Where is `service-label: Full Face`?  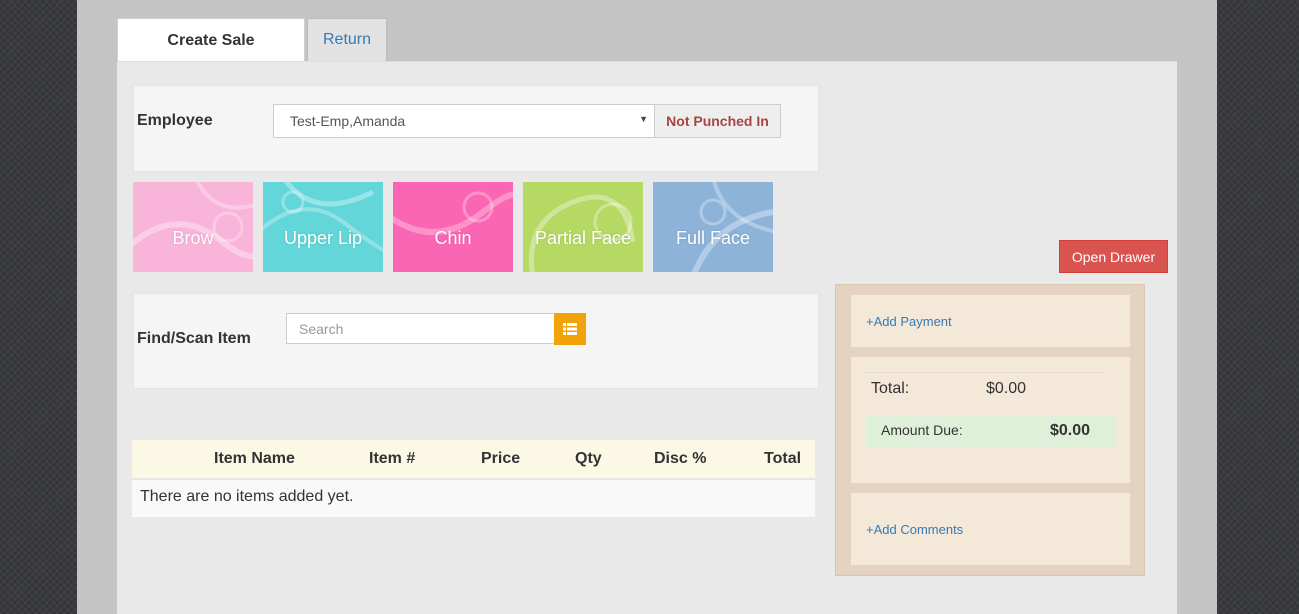
service-label: Full Face is located at coordinates (713, 237).